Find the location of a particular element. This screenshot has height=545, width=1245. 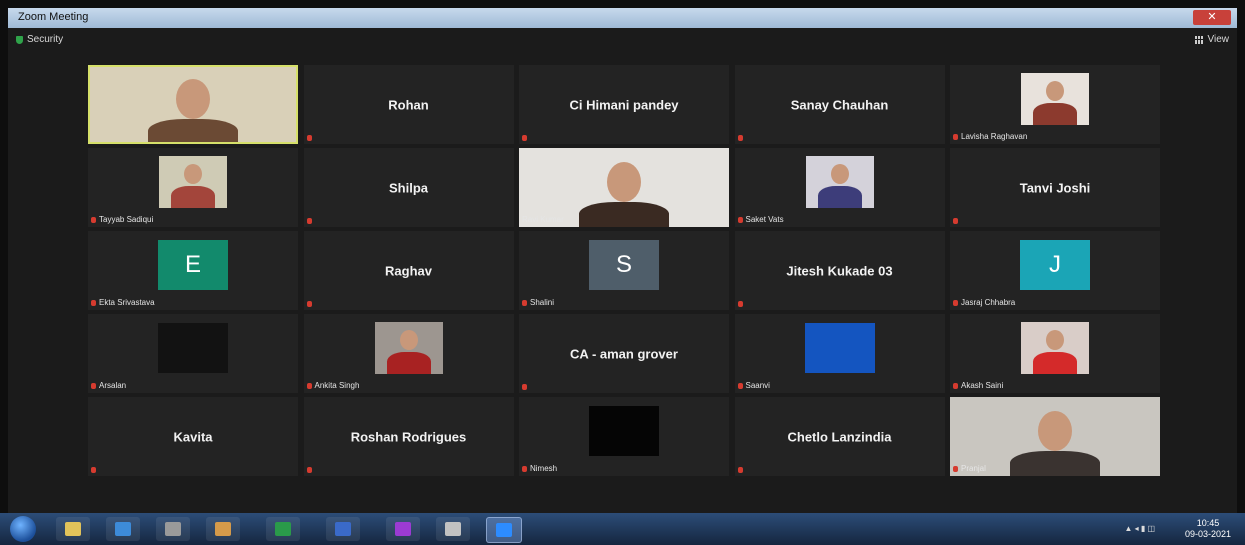

participant-name: Saanvi is located at coordinates (757, 385).